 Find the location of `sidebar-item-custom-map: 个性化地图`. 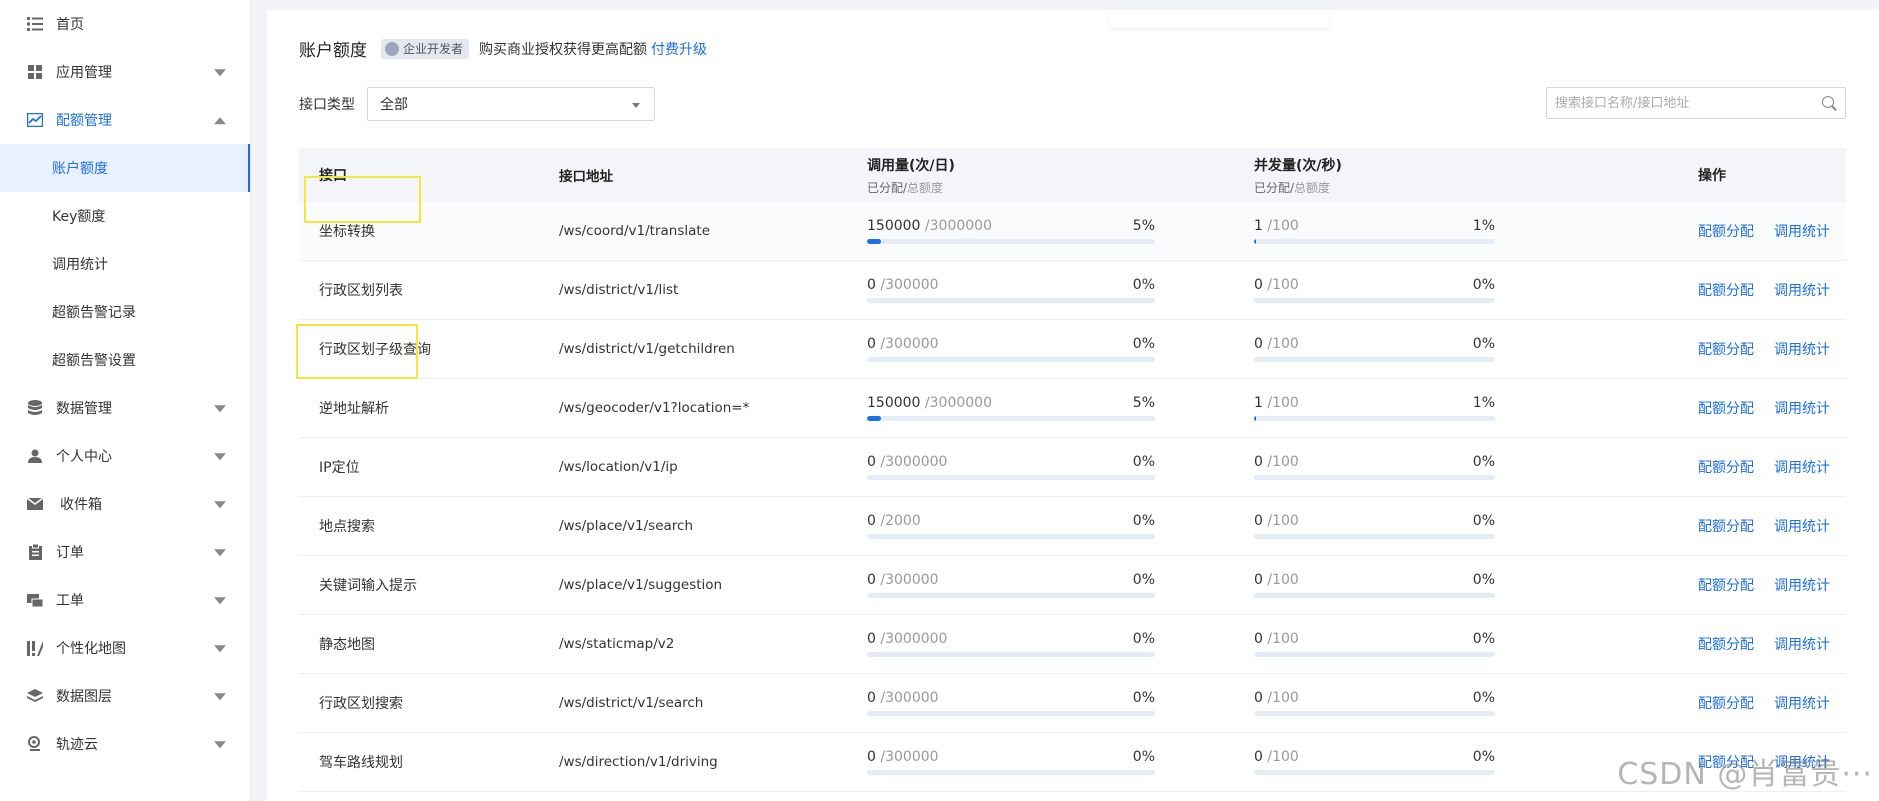

sidebar-item-custom-map: 个性化地图 is located at coordinates (125, 648).